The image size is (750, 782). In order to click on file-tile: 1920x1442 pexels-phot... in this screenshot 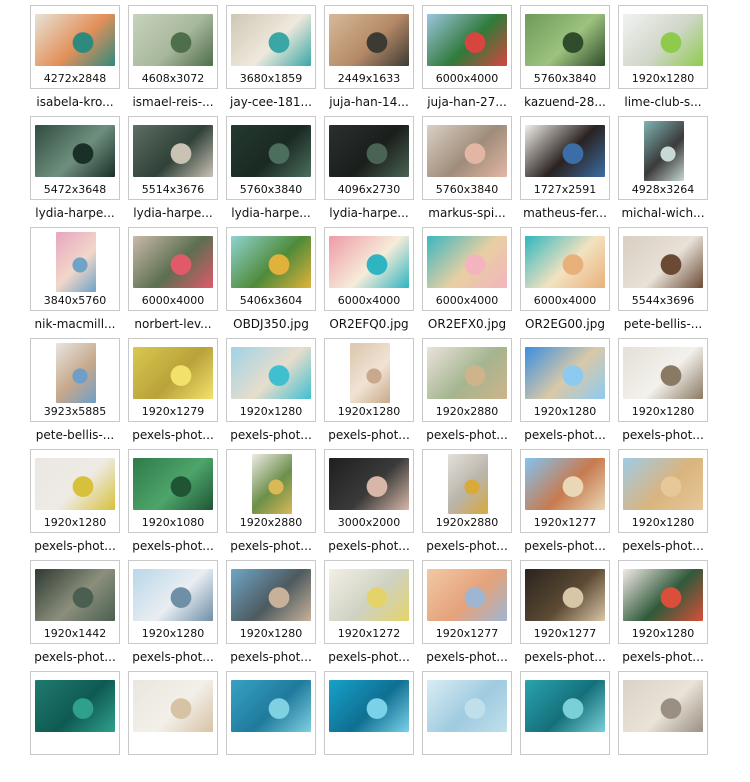, I will do `click(75, 615)`.